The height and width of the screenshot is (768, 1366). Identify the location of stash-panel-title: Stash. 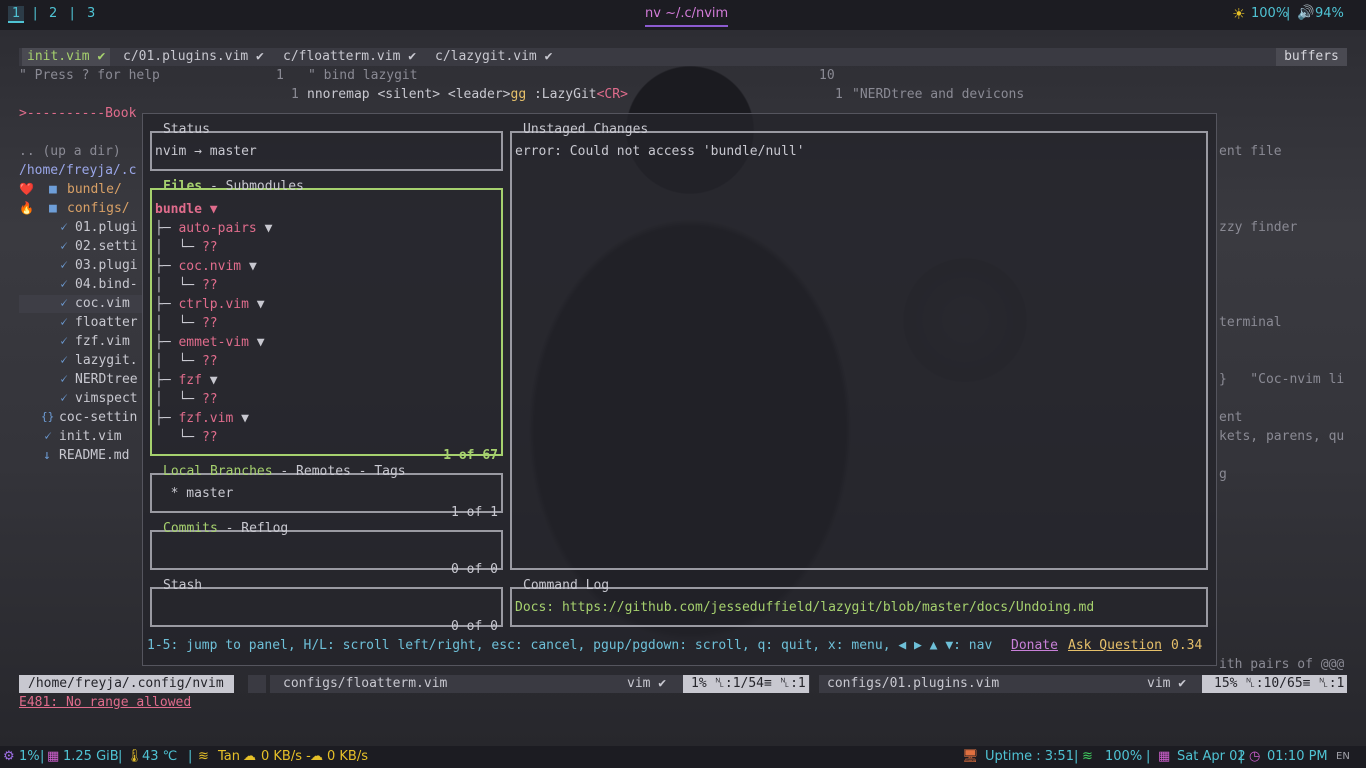
(183, 585).